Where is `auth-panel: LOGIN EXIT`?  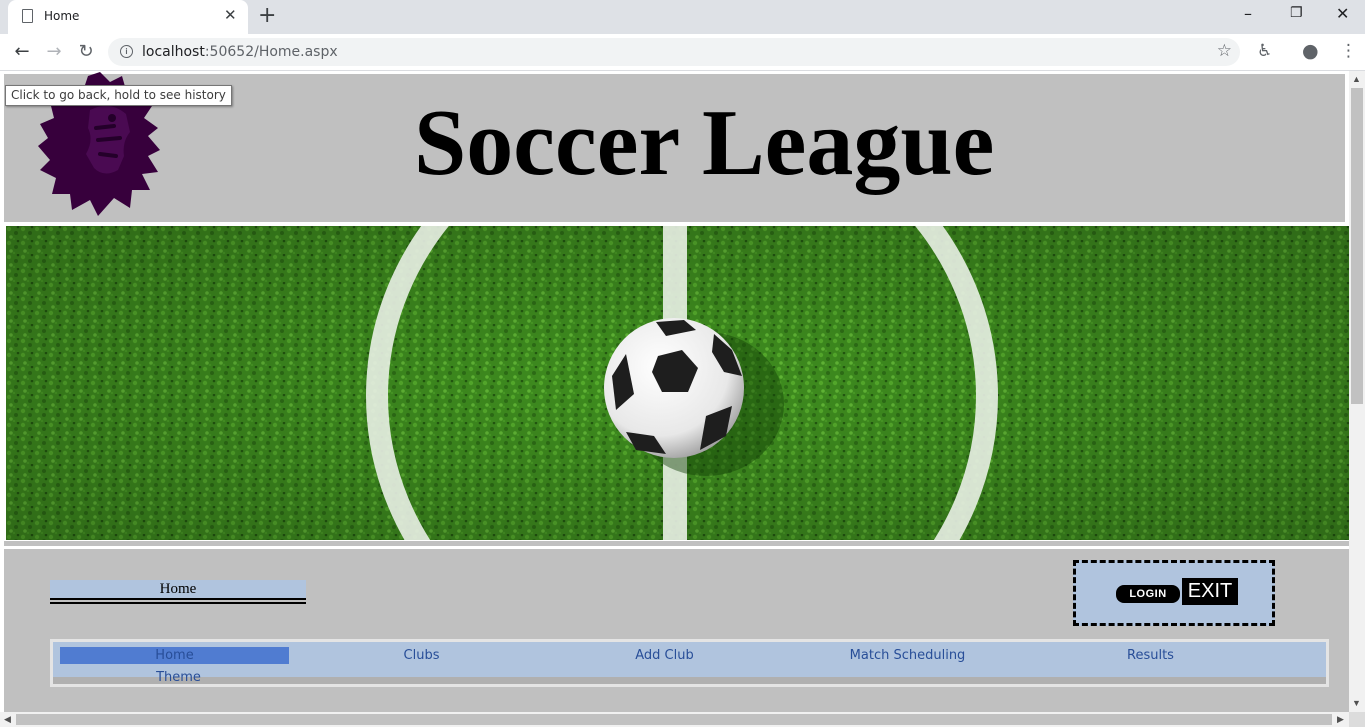 auth-panel: LOGIN EXIT is located at coordinates (1174, 593).